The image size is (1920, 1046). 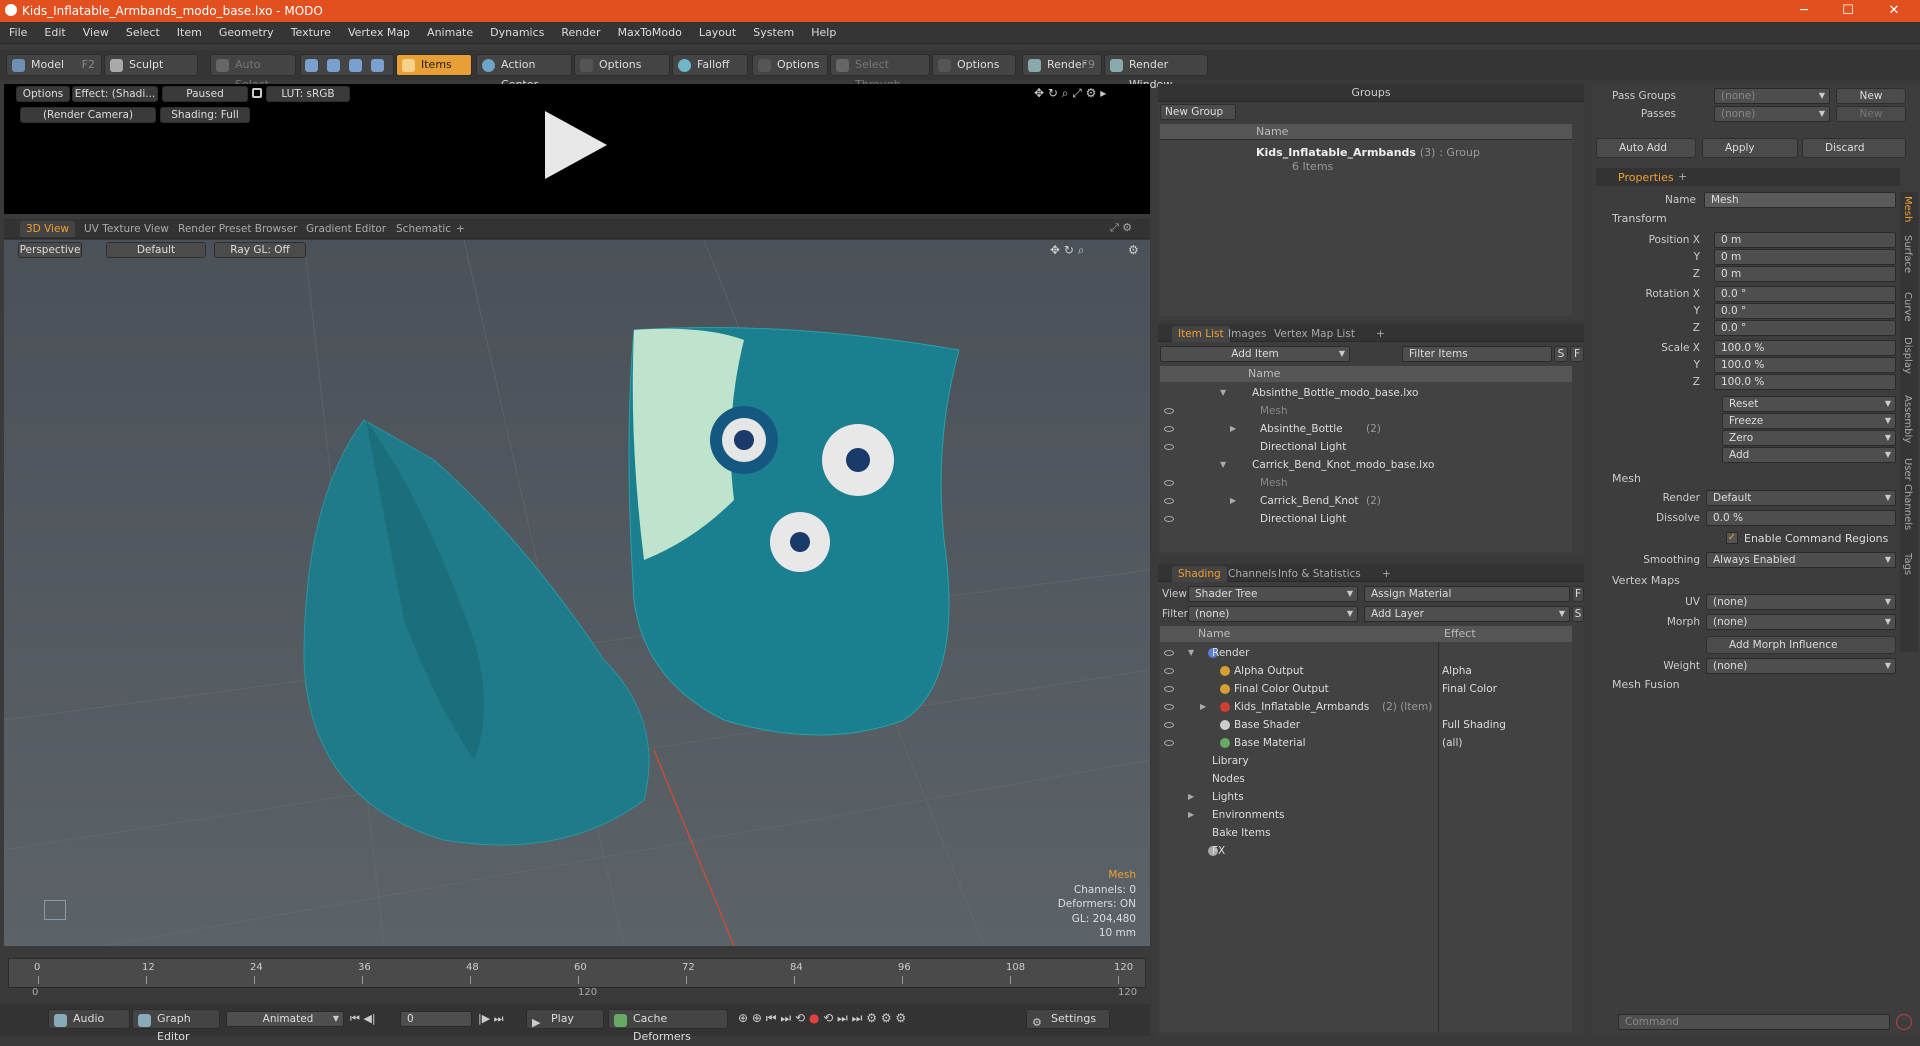 What do you see at coordinates (1809, 438) in the screenshot?
I see `zero-dropdown: Zero` at bounding box center [1809, 438].